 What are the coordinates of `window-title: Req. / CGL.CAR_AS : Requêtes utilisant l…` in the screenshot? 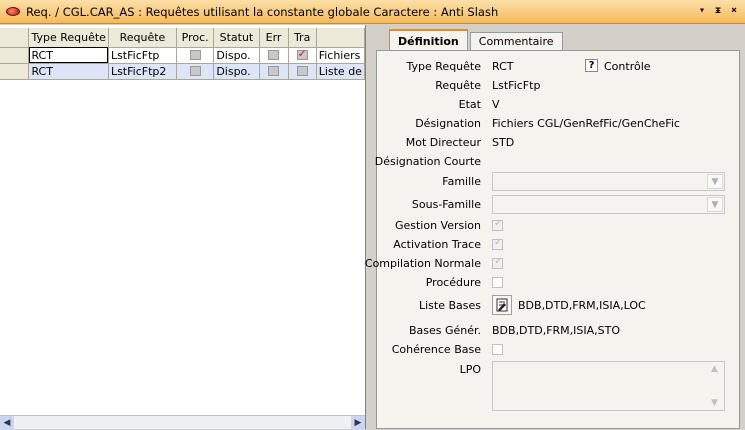 It's located at (262, 11).